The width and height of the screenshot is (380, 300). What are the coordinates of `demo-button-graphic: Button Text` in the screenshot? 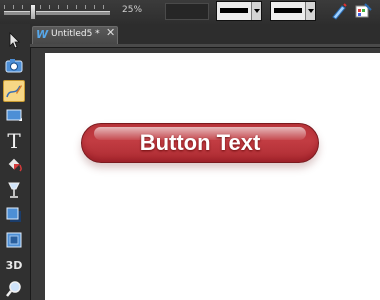 It's located at (200, 143).